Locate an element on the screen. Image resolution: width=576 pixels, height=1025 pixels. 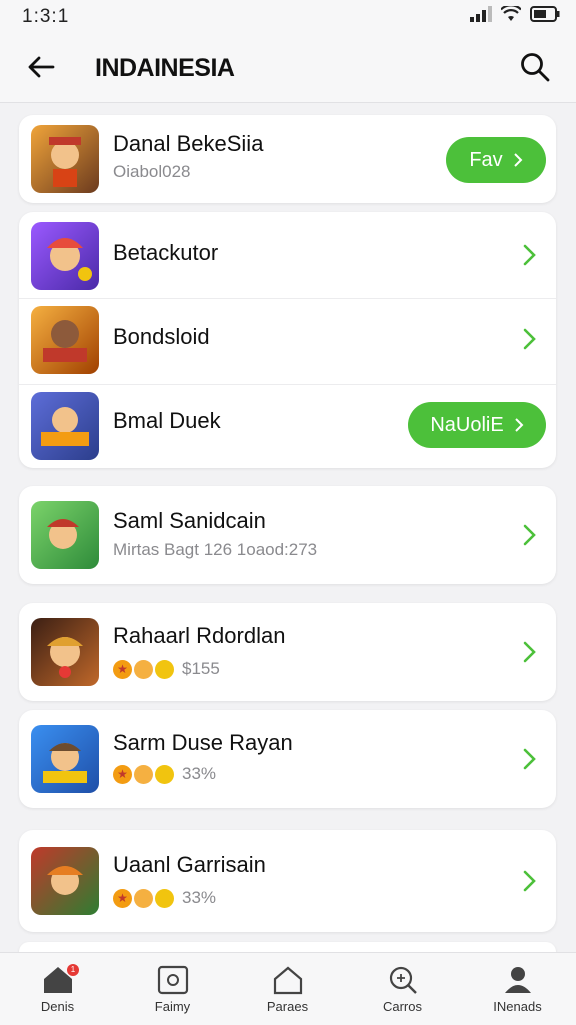
tab-profile: INenads is located at coordinates (517, 989).